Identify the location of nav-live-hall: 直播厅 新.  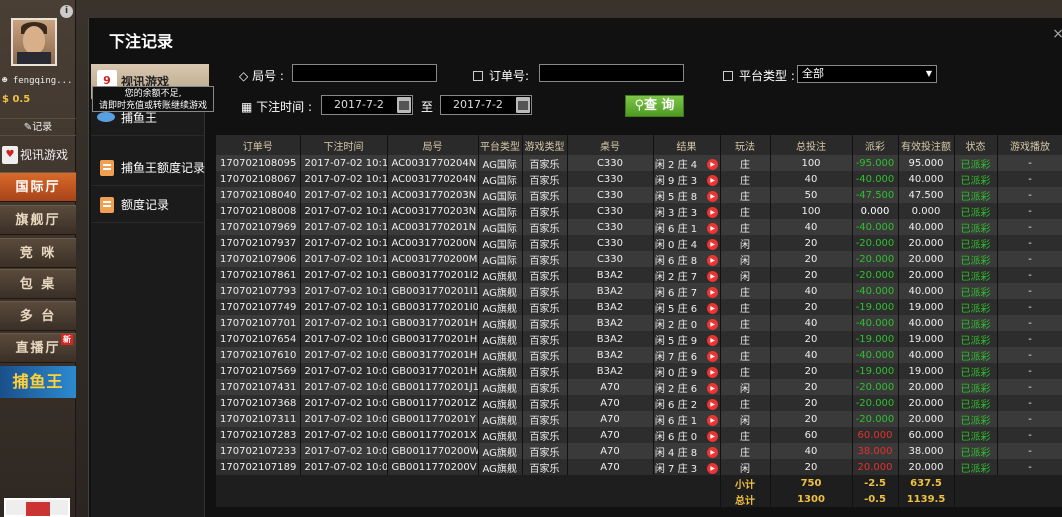
(38, 348).